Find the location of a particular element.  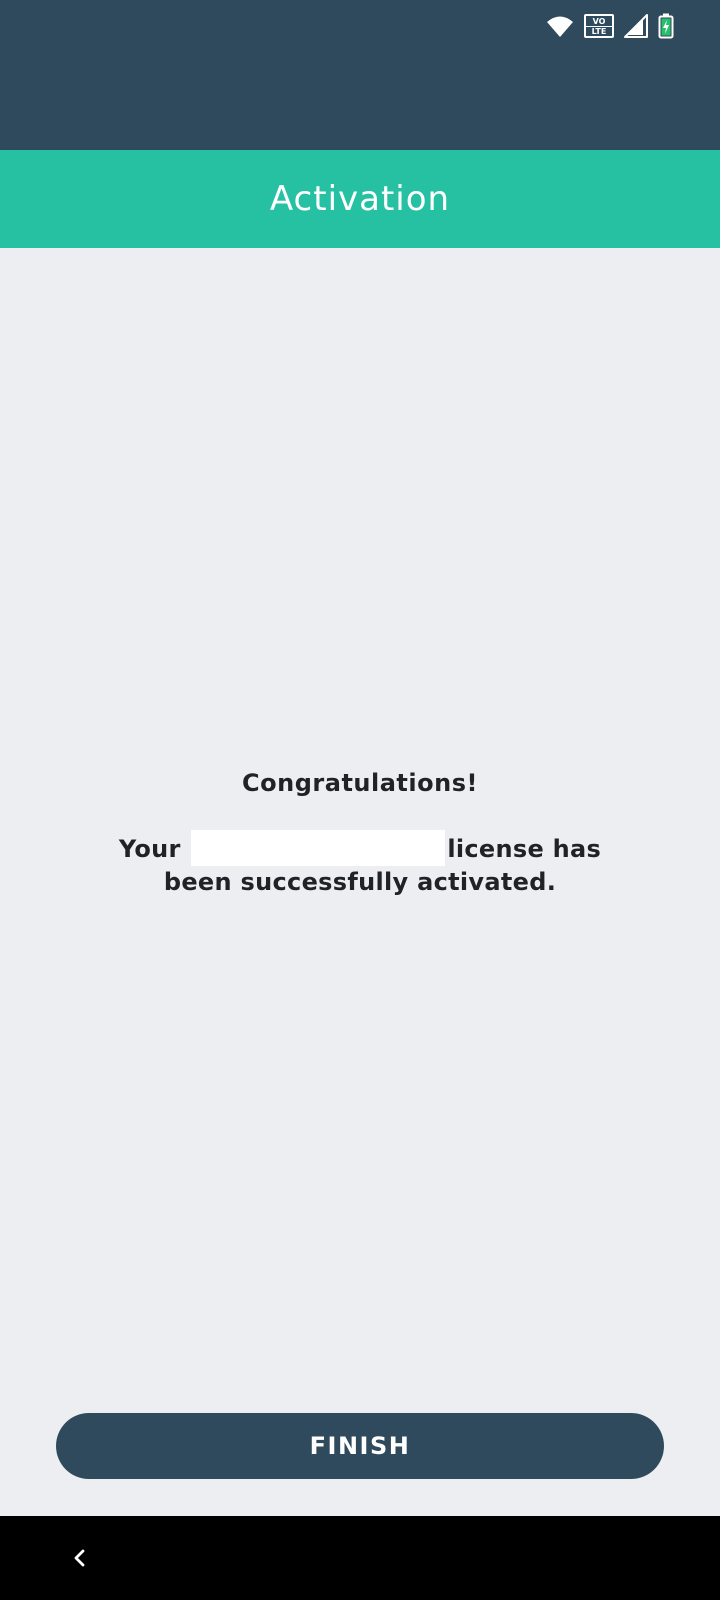

app-header: Activation is located at coordinates (360, 199).